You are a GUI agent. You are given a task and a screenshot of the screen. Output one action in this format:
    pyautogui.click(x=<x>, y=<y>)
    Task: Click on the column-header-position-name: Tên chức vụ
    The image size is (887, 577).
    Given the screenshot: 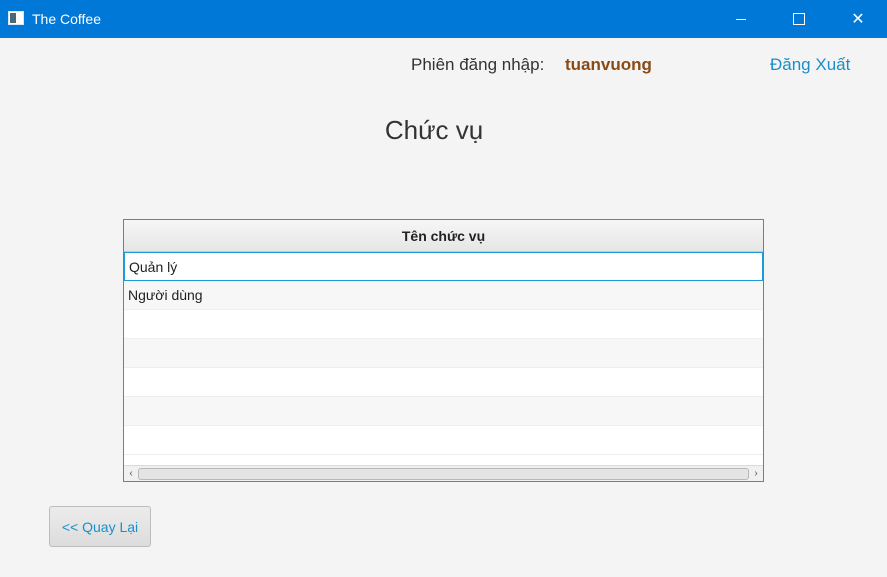 What is the action you would take?
    pyautogui.click(x=443, y=236)
    